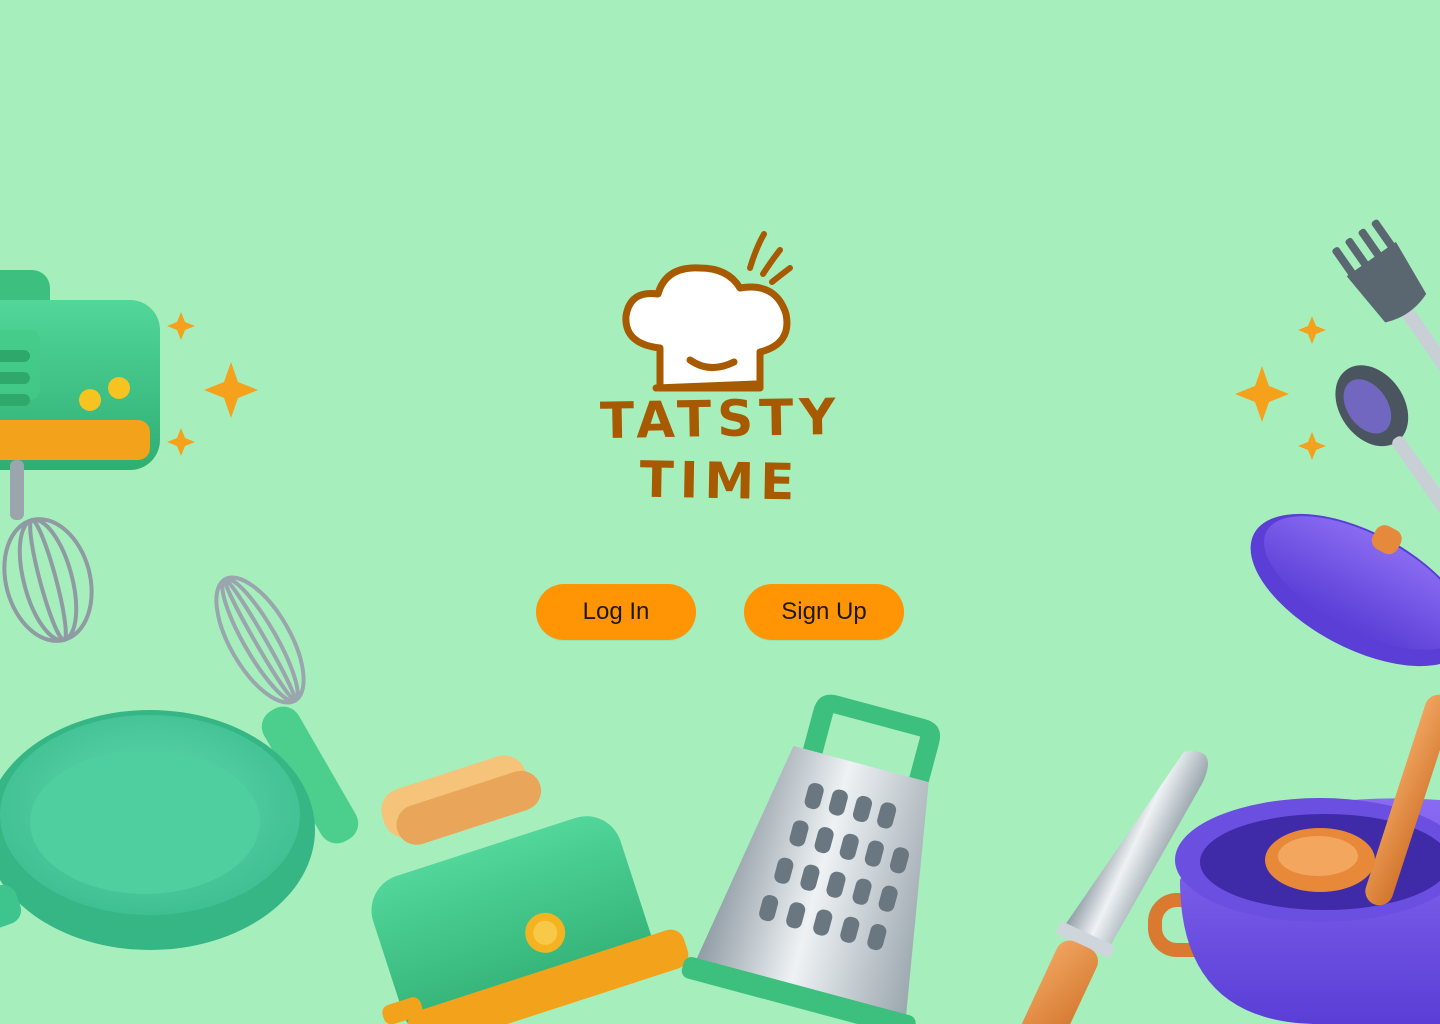  Describe the element at coordinates (80, 395) in the screenshot. I see `hand-mixer-icon` at that location.